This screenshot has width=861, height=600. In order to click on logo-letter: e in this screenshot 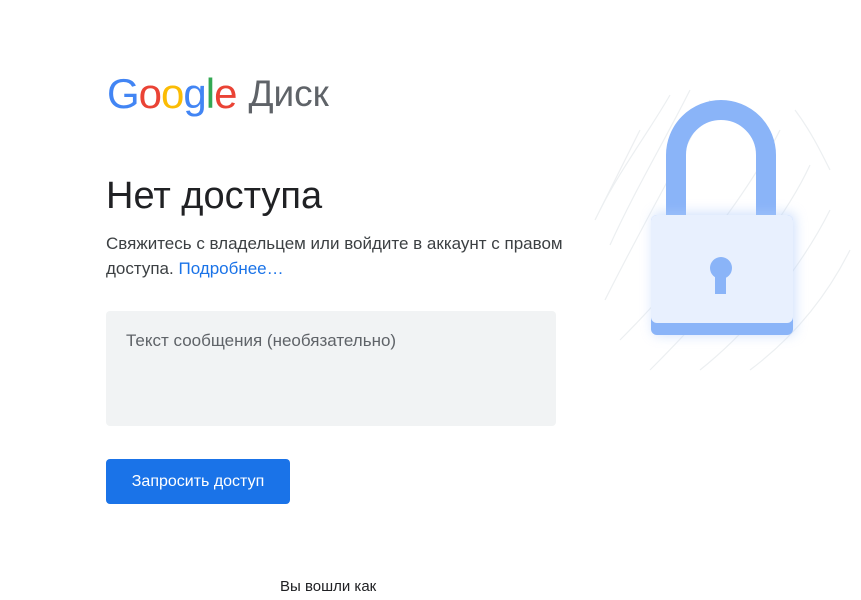, I will do `click(225, 93)`.